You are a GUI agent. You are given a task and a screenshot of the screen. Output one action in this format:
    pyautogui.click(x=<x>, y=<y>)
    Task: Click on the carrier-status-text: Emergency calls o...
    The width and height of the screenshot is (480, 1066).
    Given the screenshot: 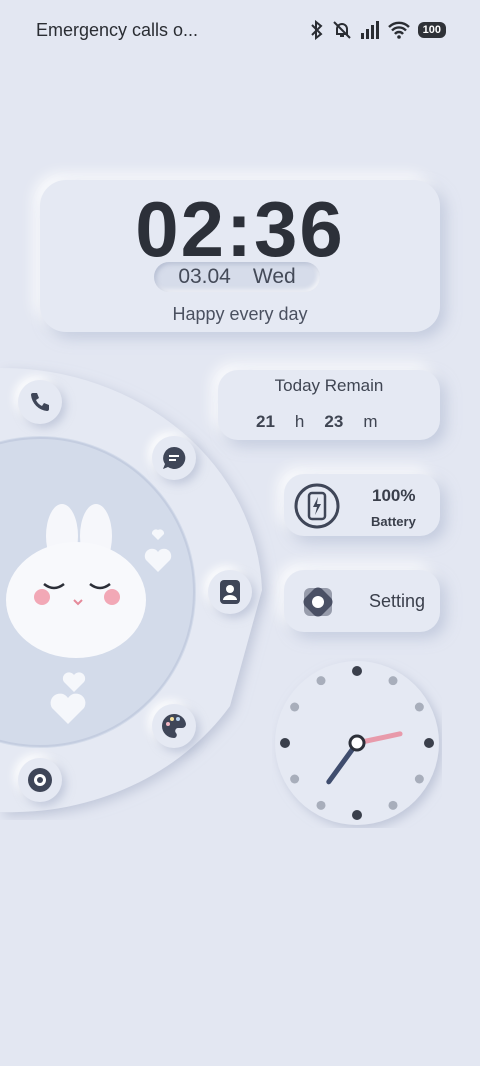 What is the action you would take?
    pyautogui.click(x=117, y=30)
    